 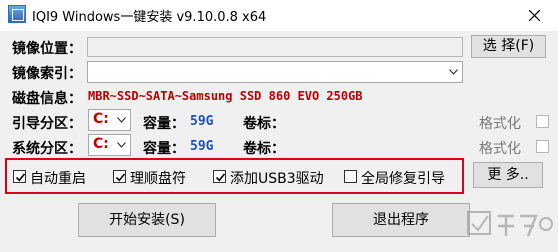 I want to click on boot-partition-select: C:, so click(x=109, y=120).